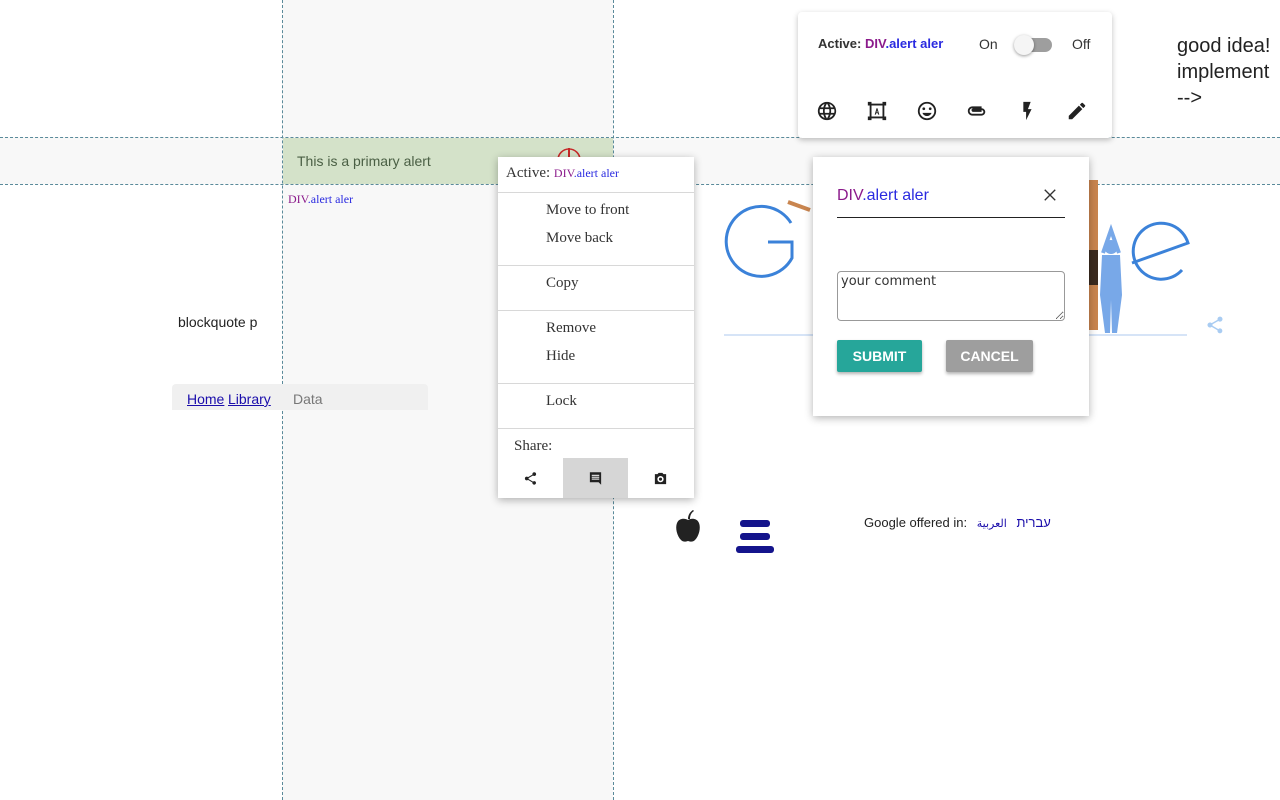 The width and height of the screenshot is (1280, 800). I want to click on pencil-icon, so click(1077, 111).